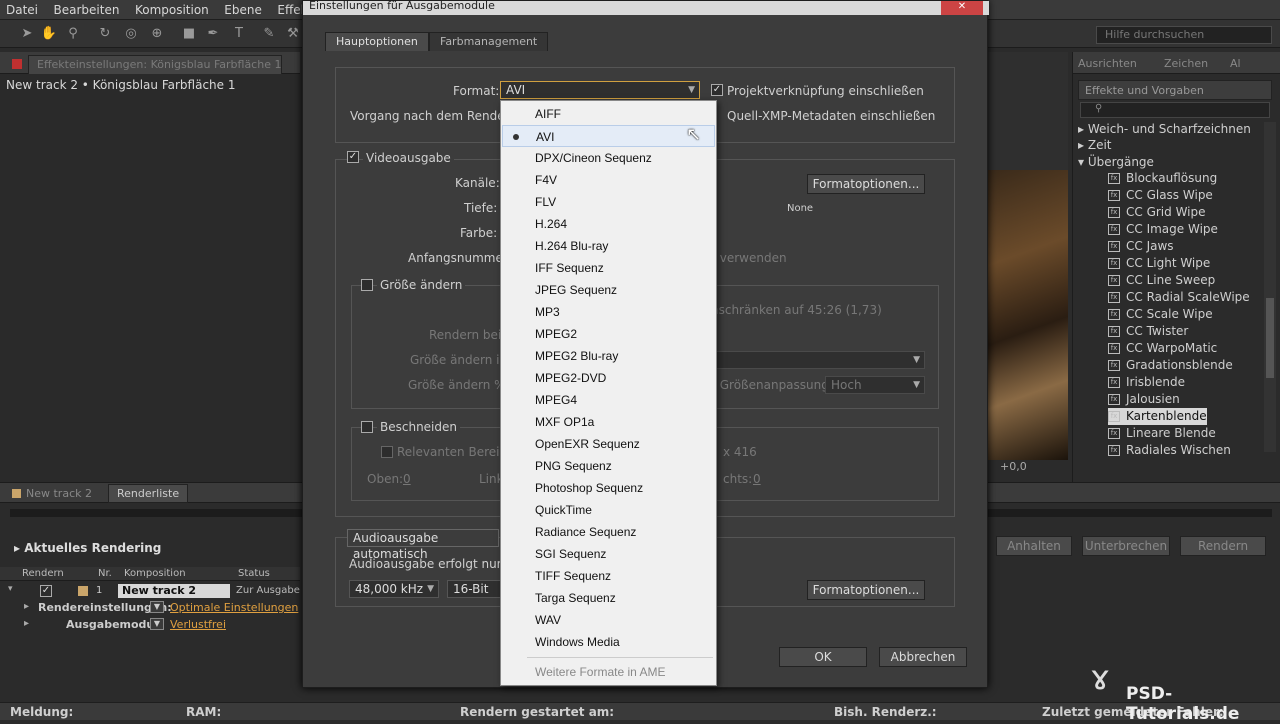 Image resolution: width=1280 pixels, height=724 pixels. I want to click on selection-tool-icon: ➤, so click(27, 34).